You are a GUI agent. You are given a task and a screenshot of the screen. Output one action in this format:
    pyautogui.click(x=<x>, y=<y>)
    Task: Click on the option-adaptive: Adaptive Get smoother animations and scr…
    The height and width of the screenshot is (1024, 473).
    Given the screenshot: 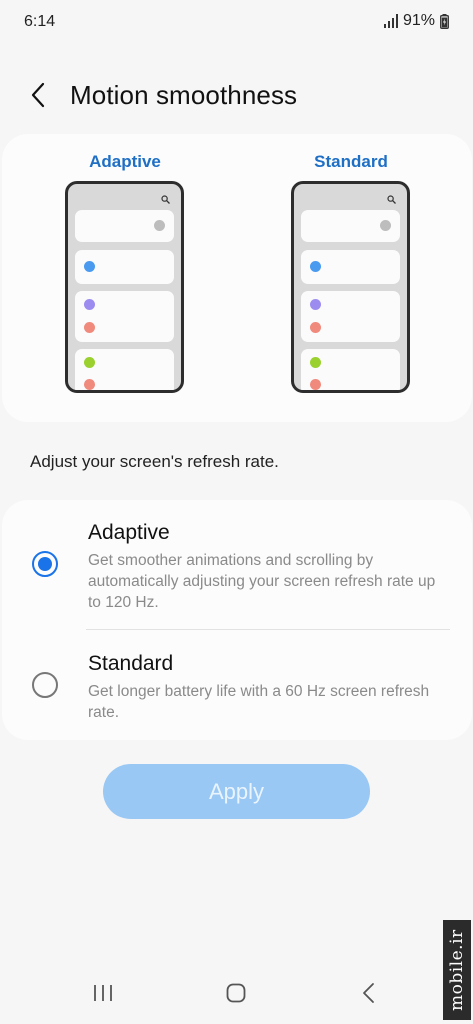 What is the action you would take?
    pyautogui.click(x=237, y=564)
    